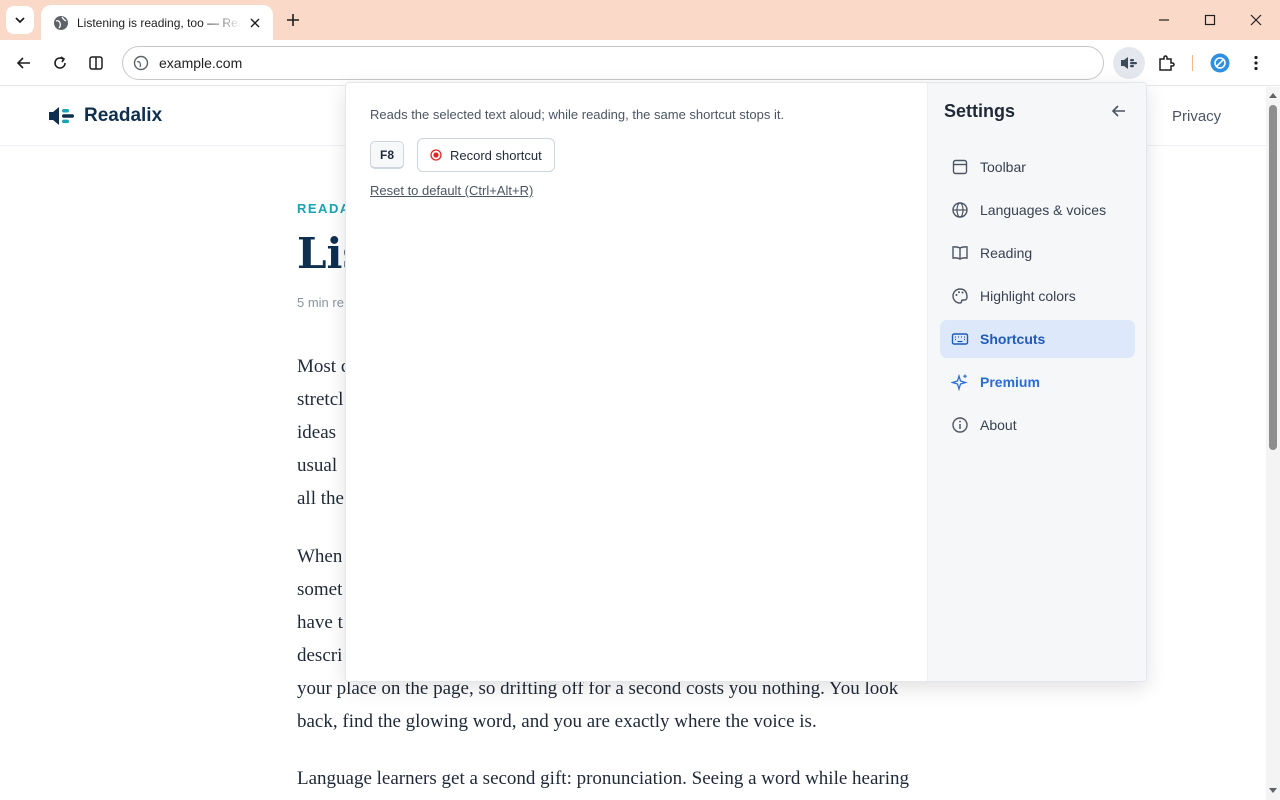 This screenshot has width=1280, height=800. I want to click on scroll-up-arrow-icon, so click(1273, 95).